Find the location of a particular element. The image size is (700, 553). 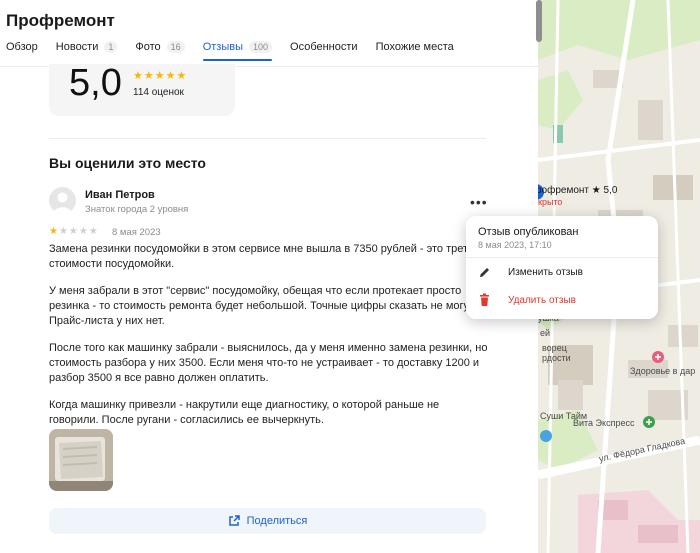

popup-title: Отзыв опубликован is located at coordinates (528, 232).